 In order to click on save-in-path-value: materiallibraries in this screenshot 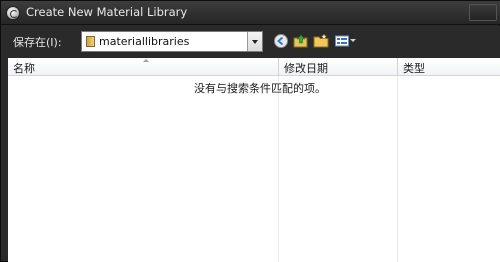, I will do `click(144, 41)`.